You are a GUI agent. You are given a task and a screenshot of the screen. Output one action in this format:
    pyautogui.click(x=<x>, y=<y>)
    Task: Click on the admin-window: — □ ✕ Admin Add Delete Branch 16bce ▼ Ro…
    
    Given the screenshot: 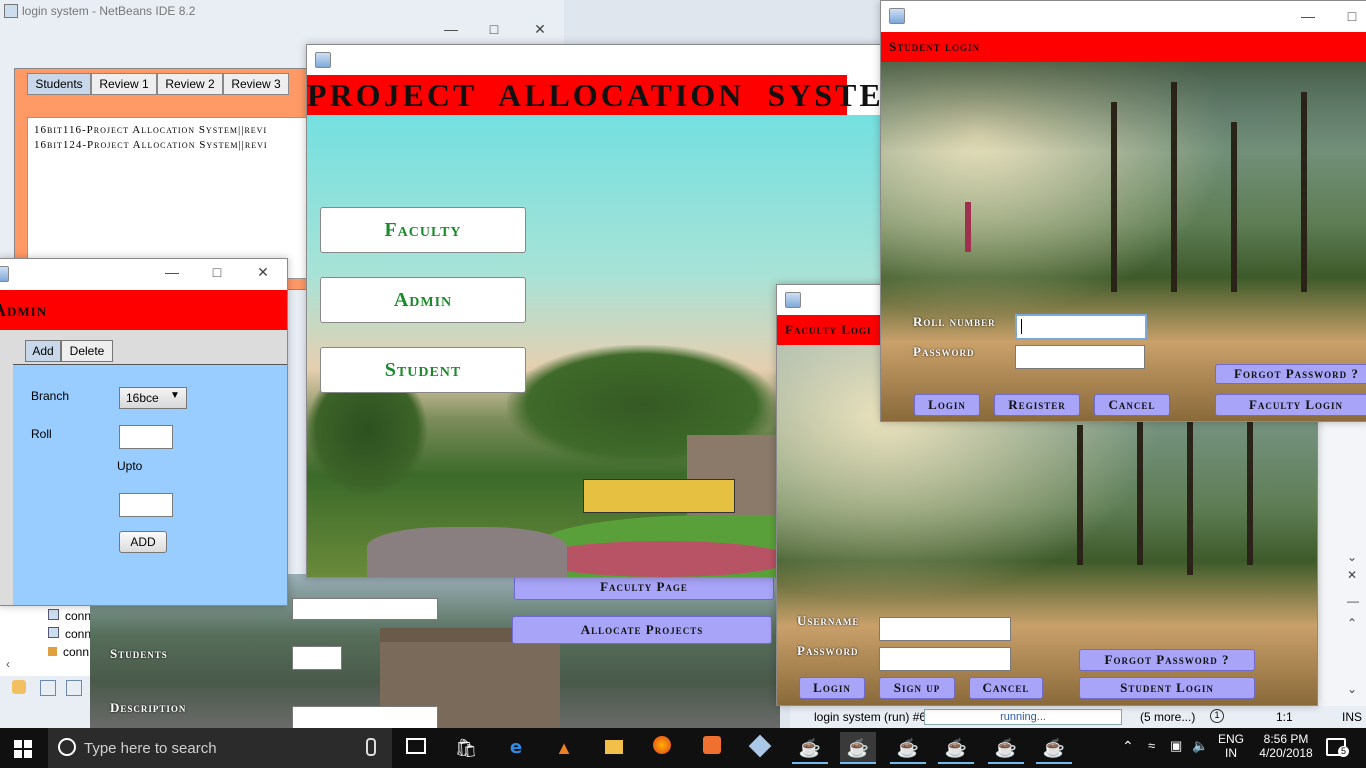 What is the action you would take?
    pyautogui.click(x=144, y=432)
    